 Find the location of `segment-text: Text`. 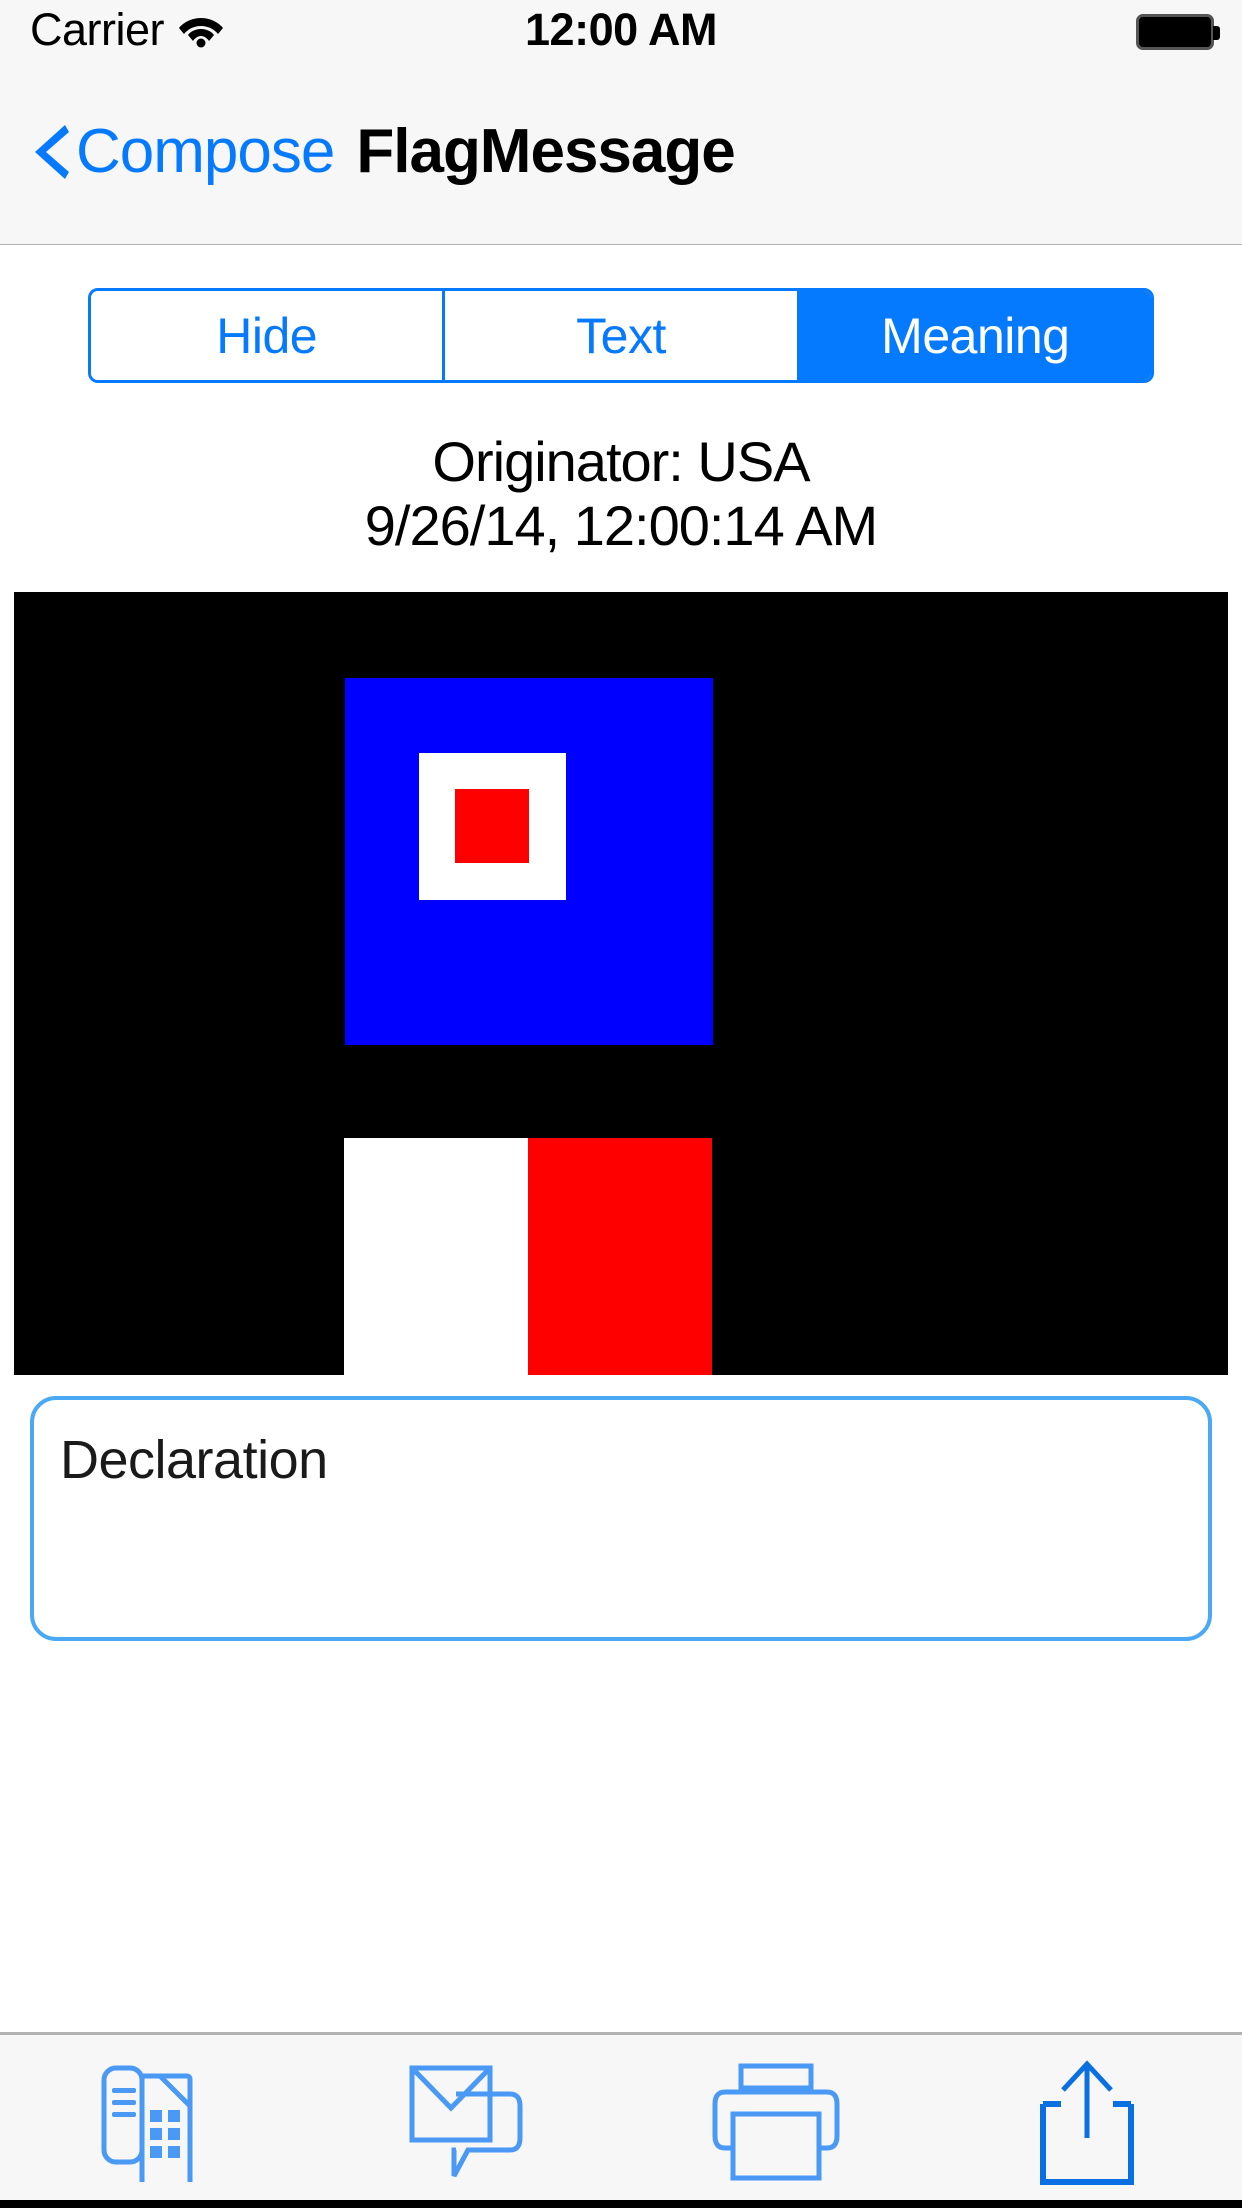

segment-text: Text is located at coordinates (622, 335).